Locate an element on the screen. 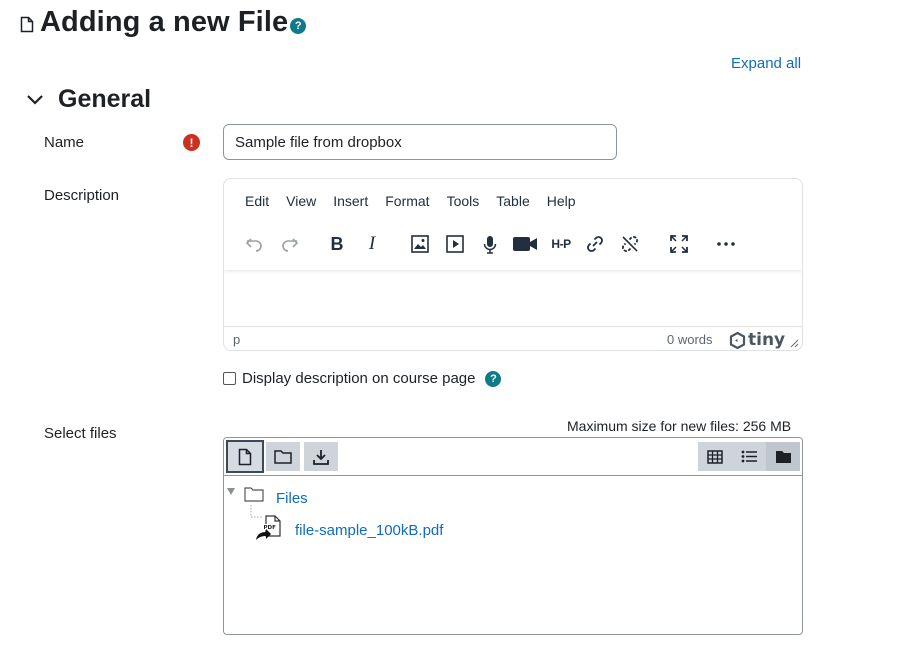  create-folder-icon is located at coordinates (283, 457).